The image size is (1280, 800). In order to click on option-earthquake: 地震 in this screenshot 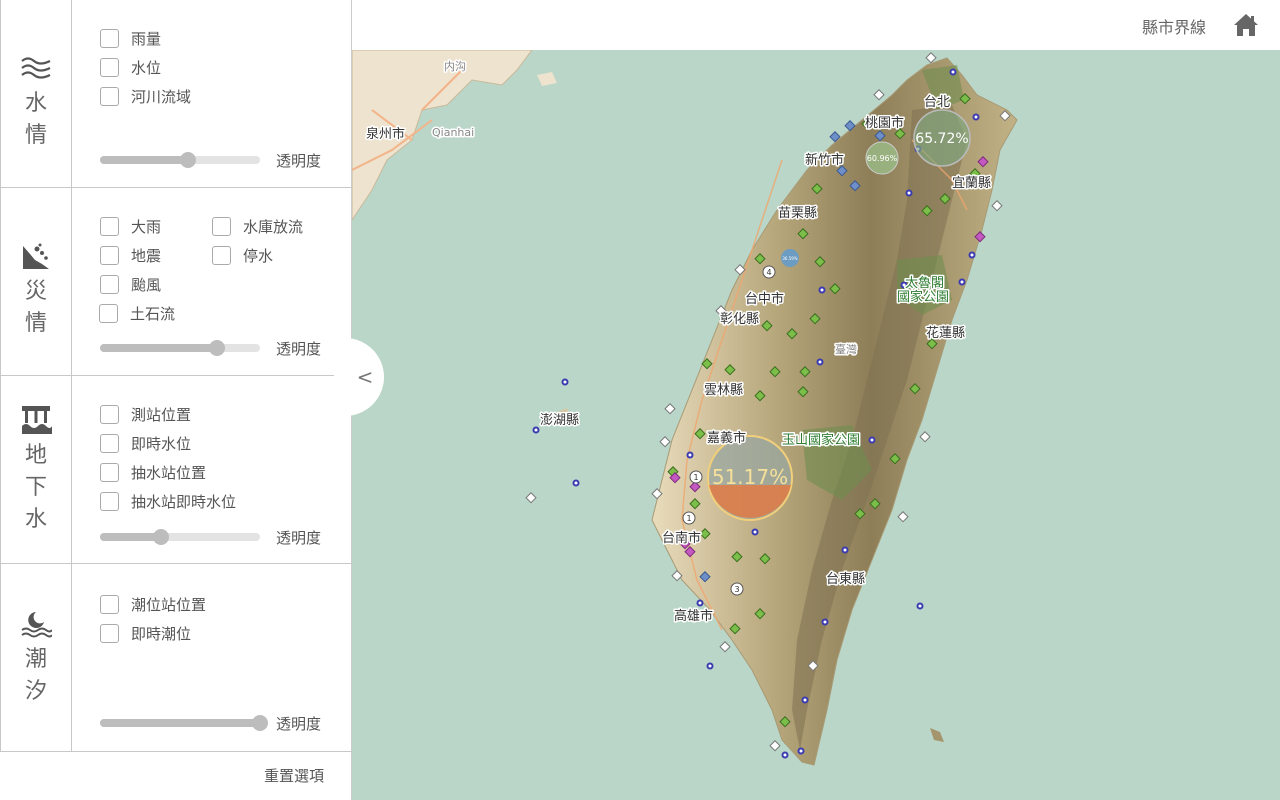, I will do `click(130, 255)`.